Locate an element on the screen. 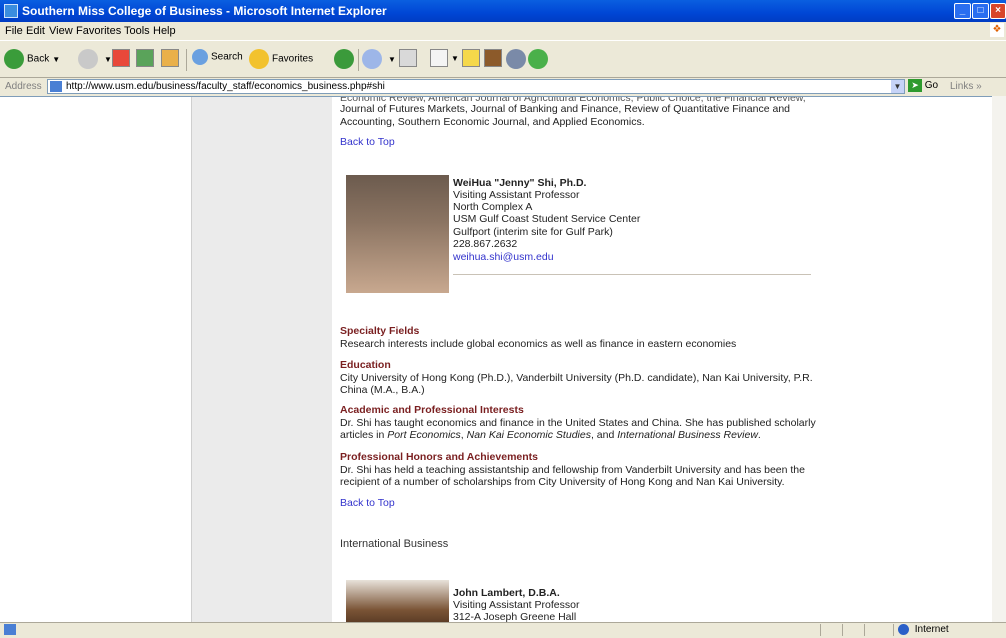 This screenshot has width=1006, height=638. history-icon is located at coordinates (344, 59).